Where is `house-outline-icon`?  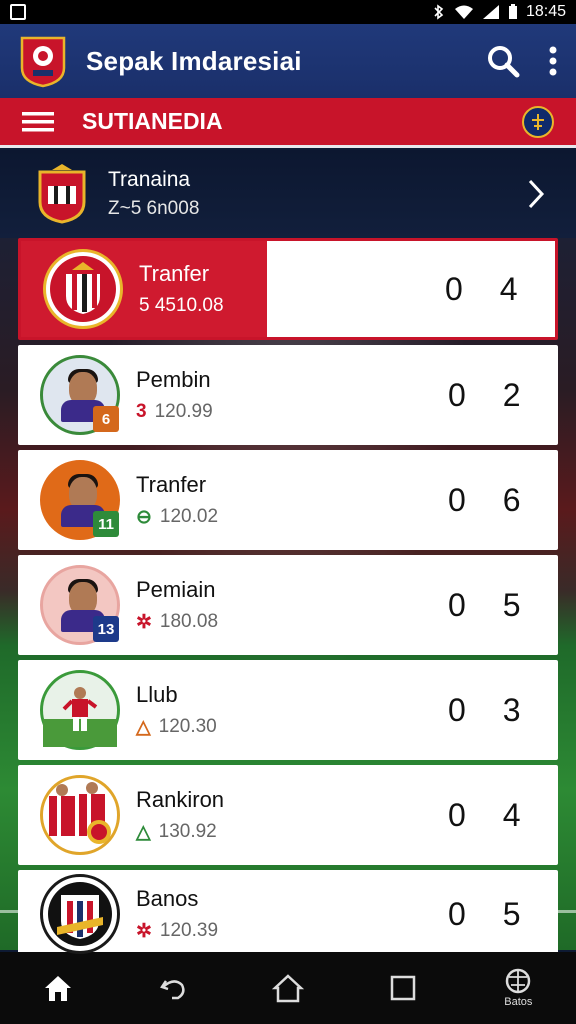
house-outline-icon is located at coordinates (287, 988).